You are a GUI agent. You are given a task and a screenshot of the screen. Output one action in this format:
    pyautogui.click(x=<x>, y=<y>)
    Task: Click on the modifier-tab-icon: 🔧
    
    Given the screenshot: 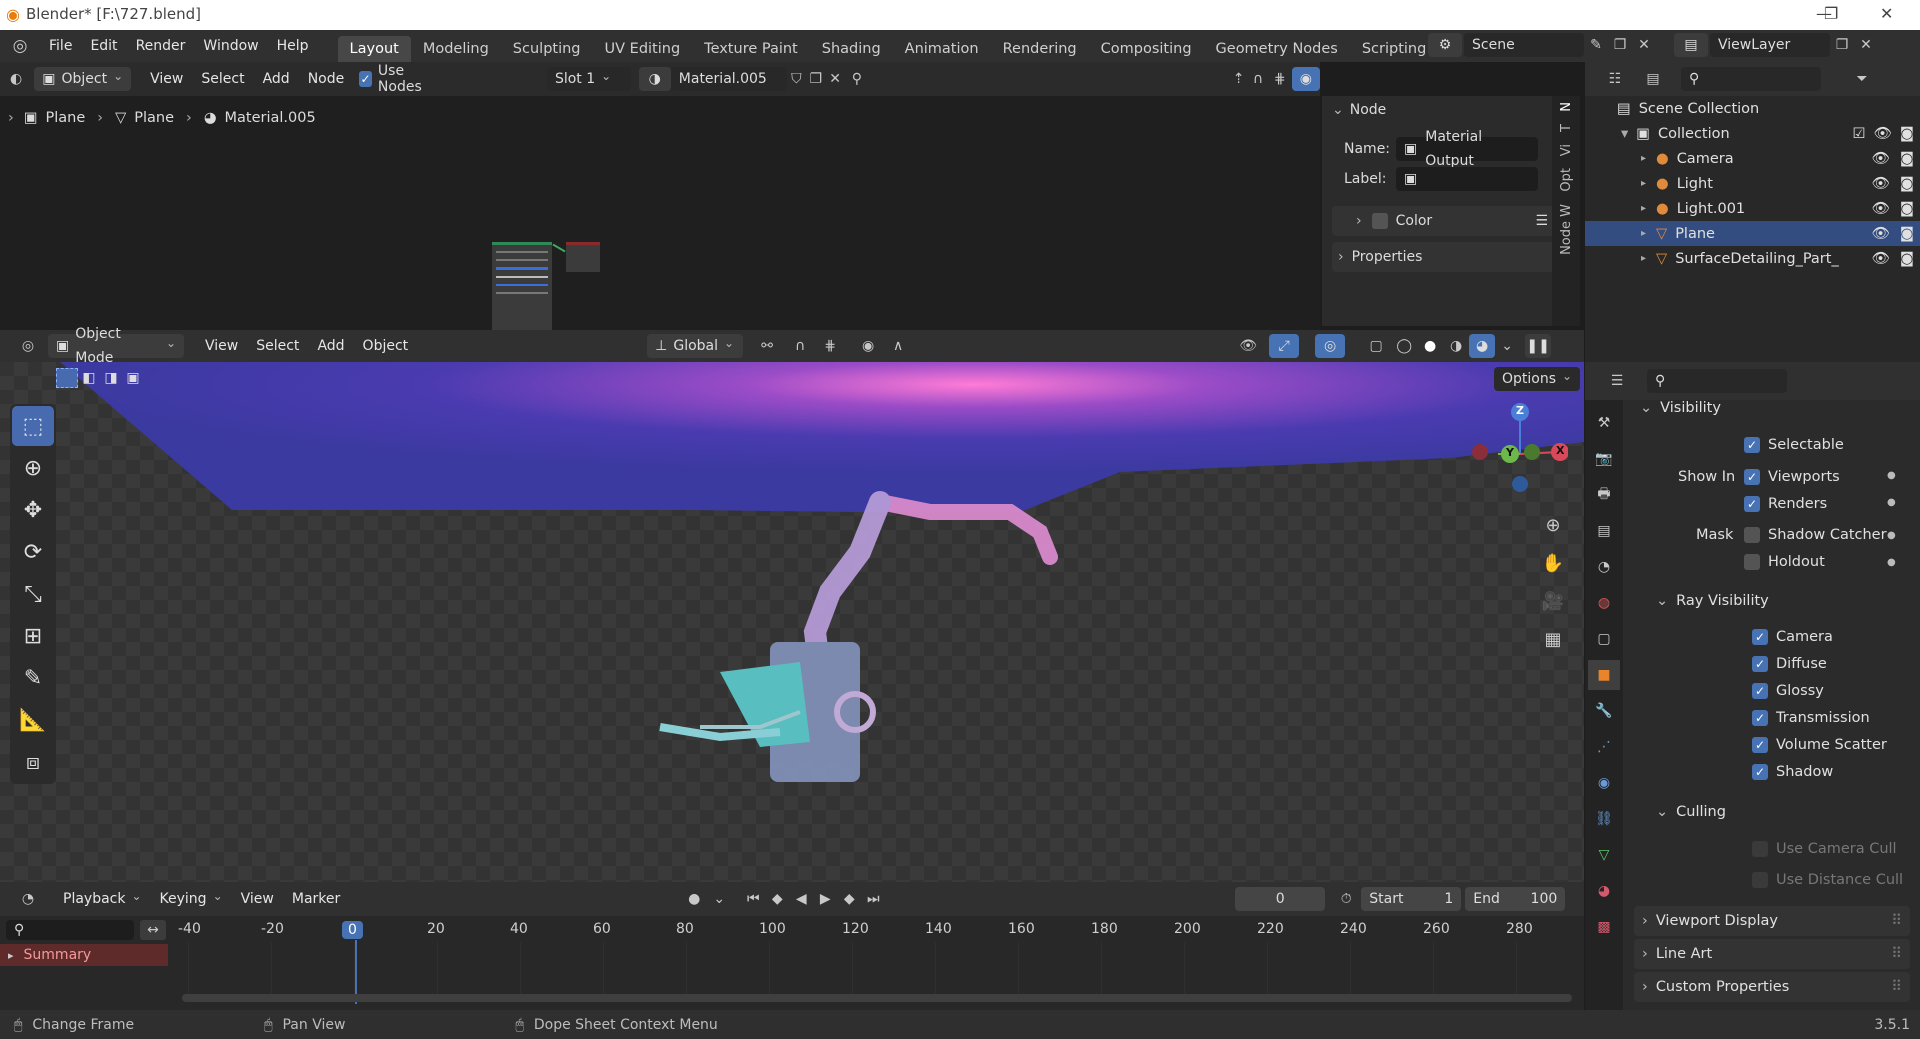 What is the action you would take?
    pyautogui.click(x=1603, y=711)
    